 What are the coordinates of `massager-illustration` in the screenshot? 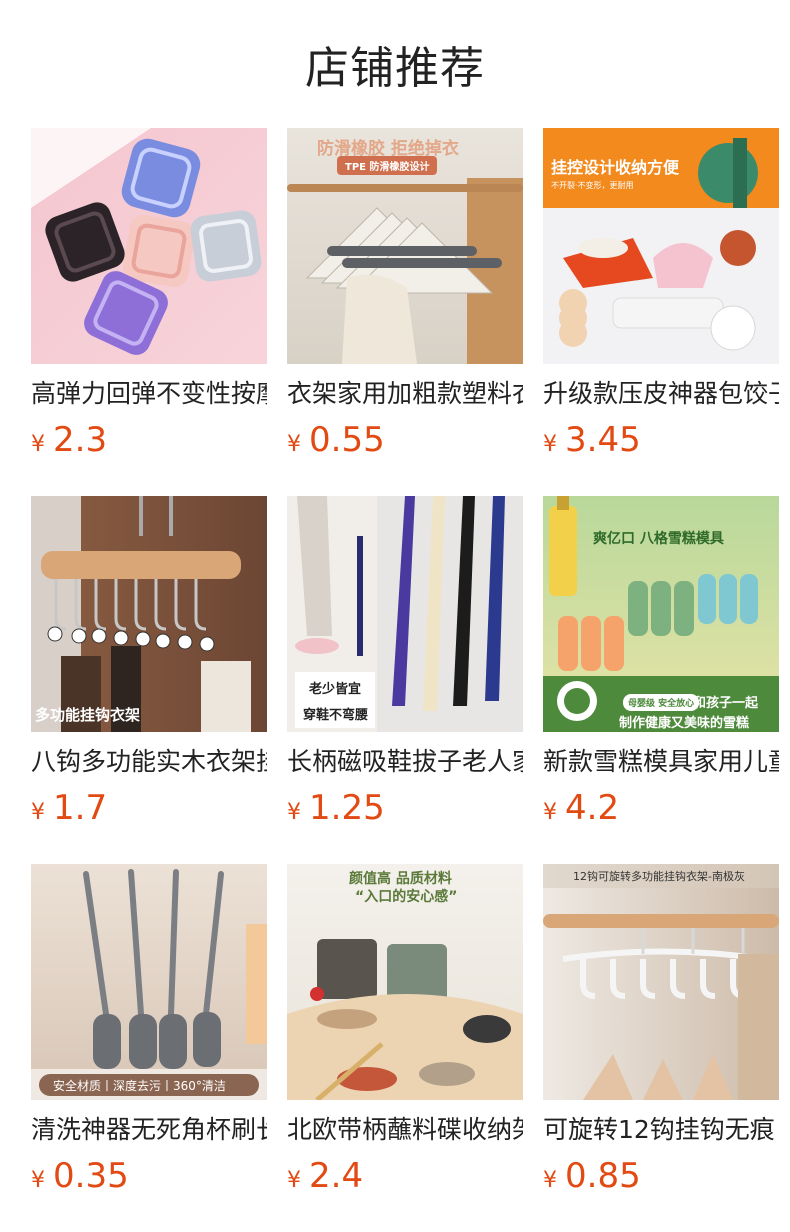 It's located at (146, 241).